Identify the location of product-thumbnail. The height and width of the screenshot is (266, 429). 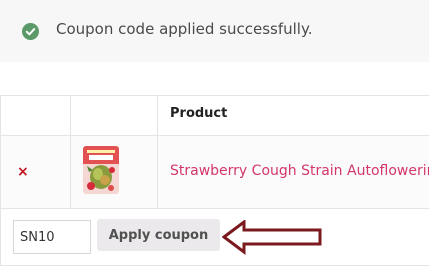
(101, 170).